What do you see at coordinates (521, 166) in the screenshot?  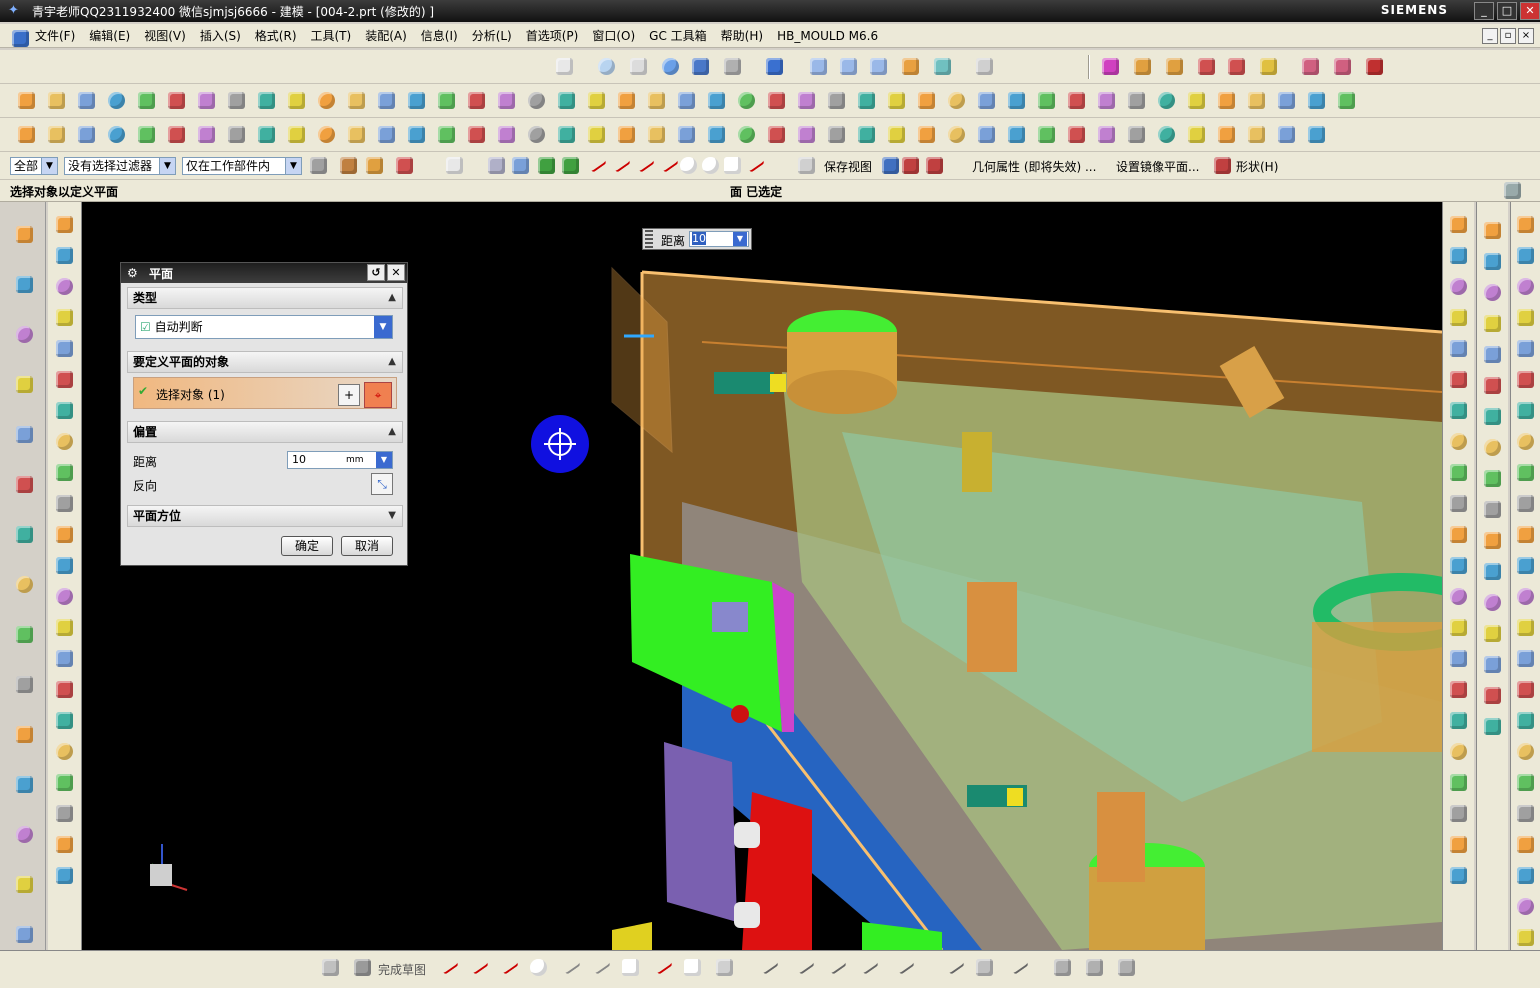 I see `select-face-icon` at bounding box center [521, 166].